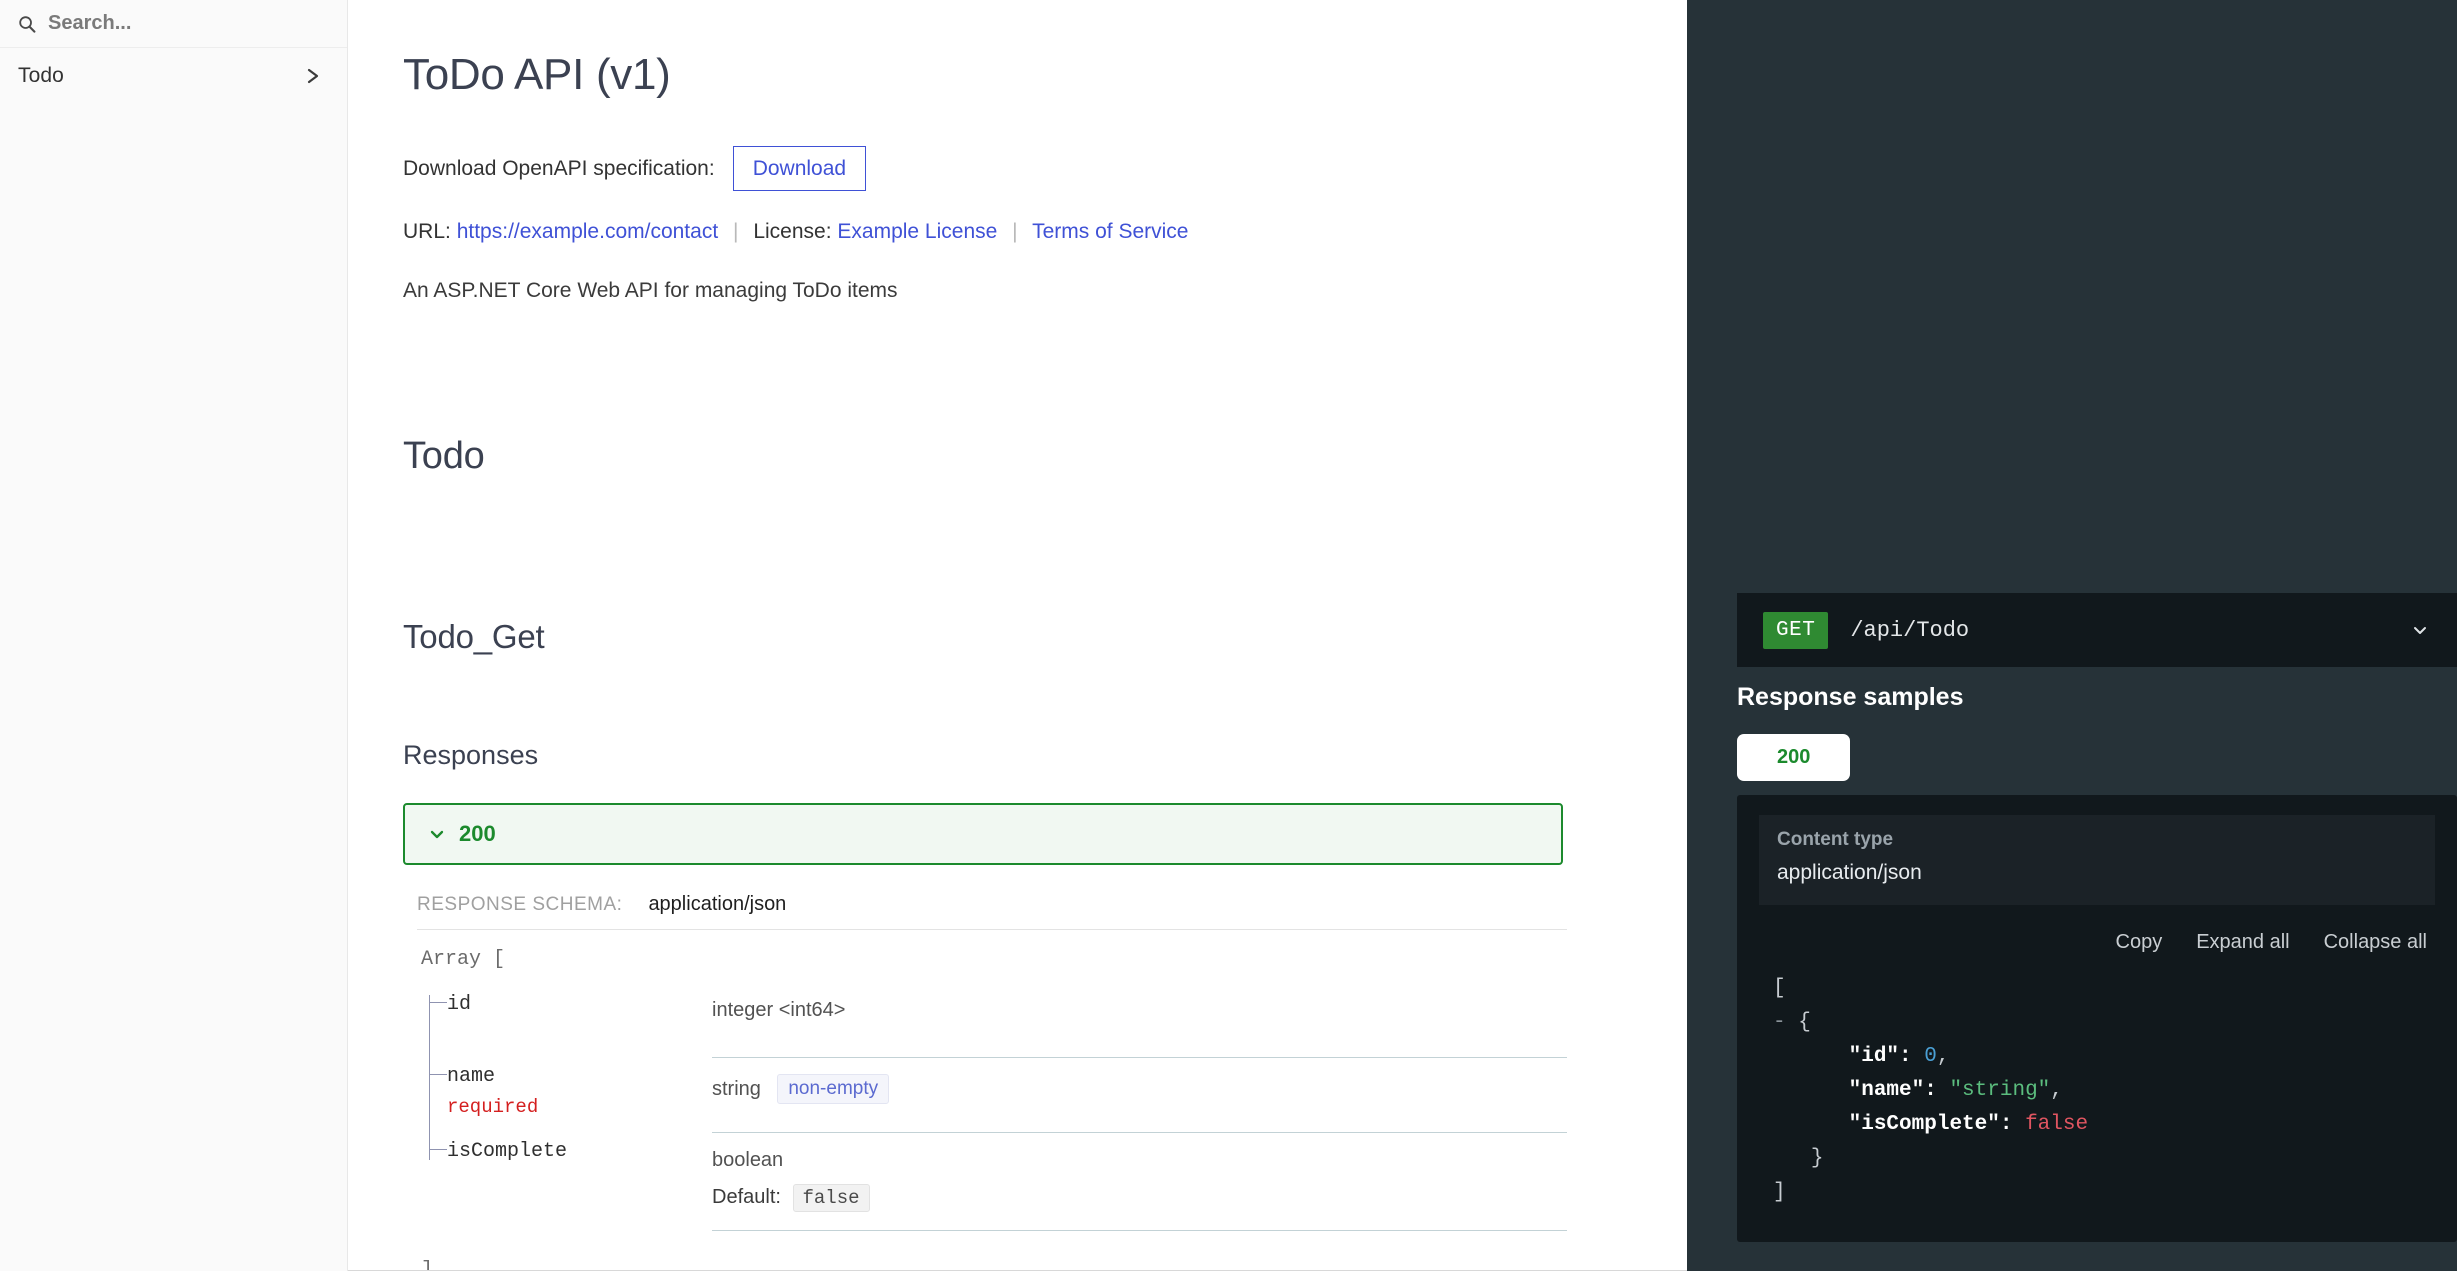  I want to click on response-samples-heading: Response samples, so click(1850, 697).